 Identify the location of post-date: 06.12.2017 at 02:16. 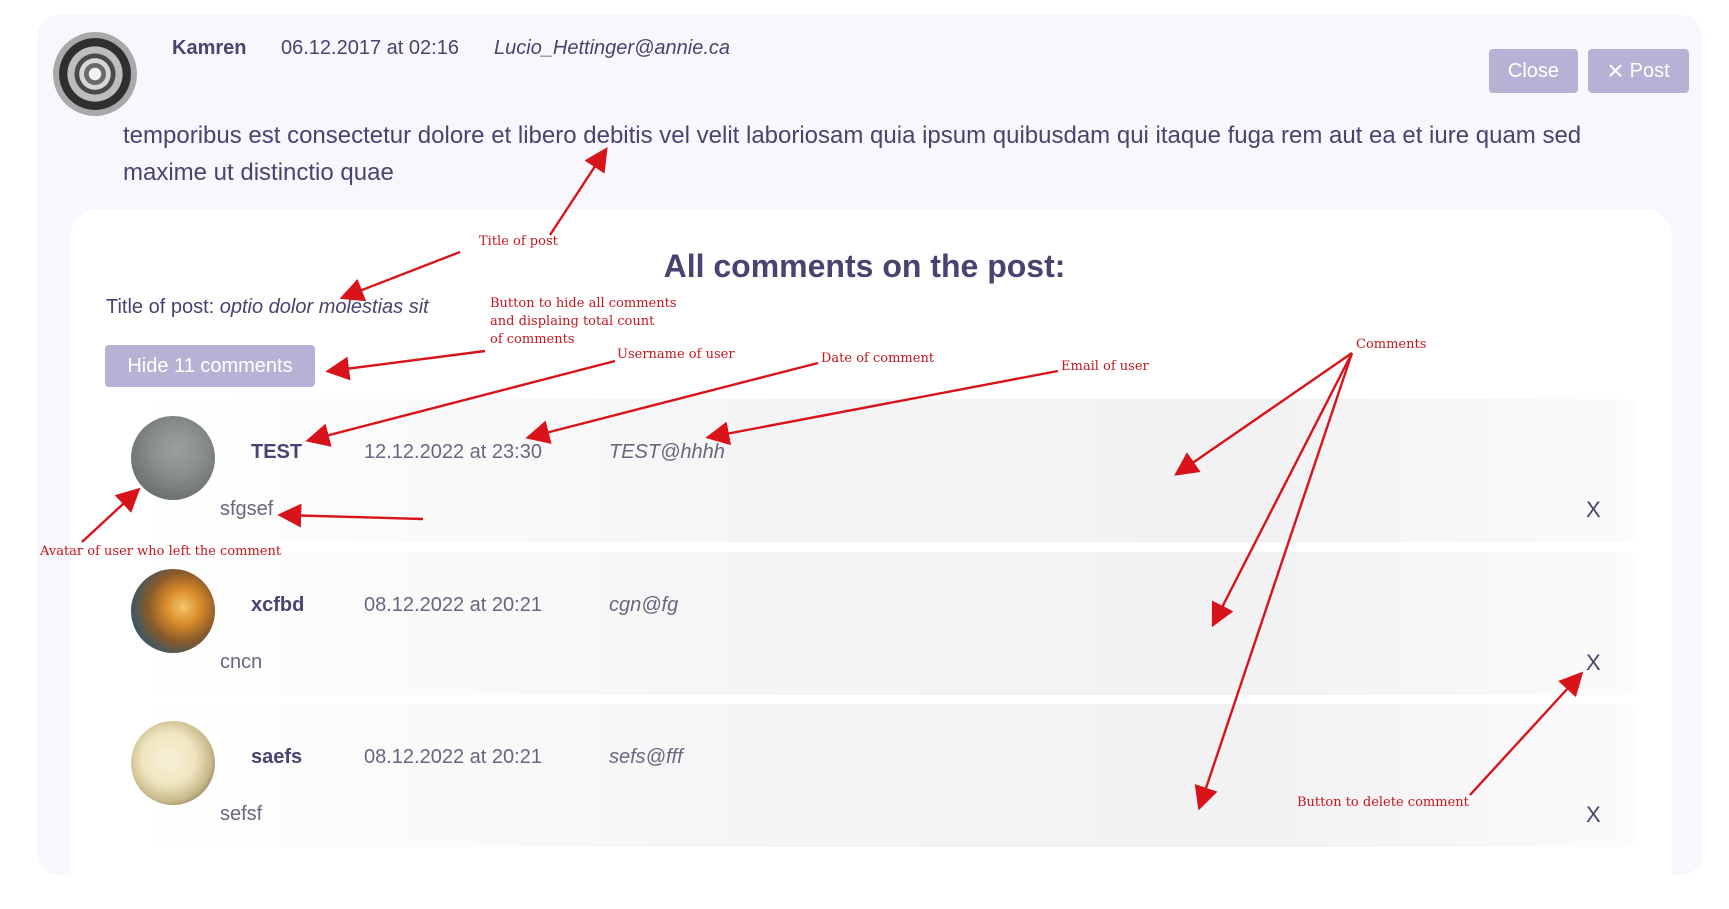
(370, 48).